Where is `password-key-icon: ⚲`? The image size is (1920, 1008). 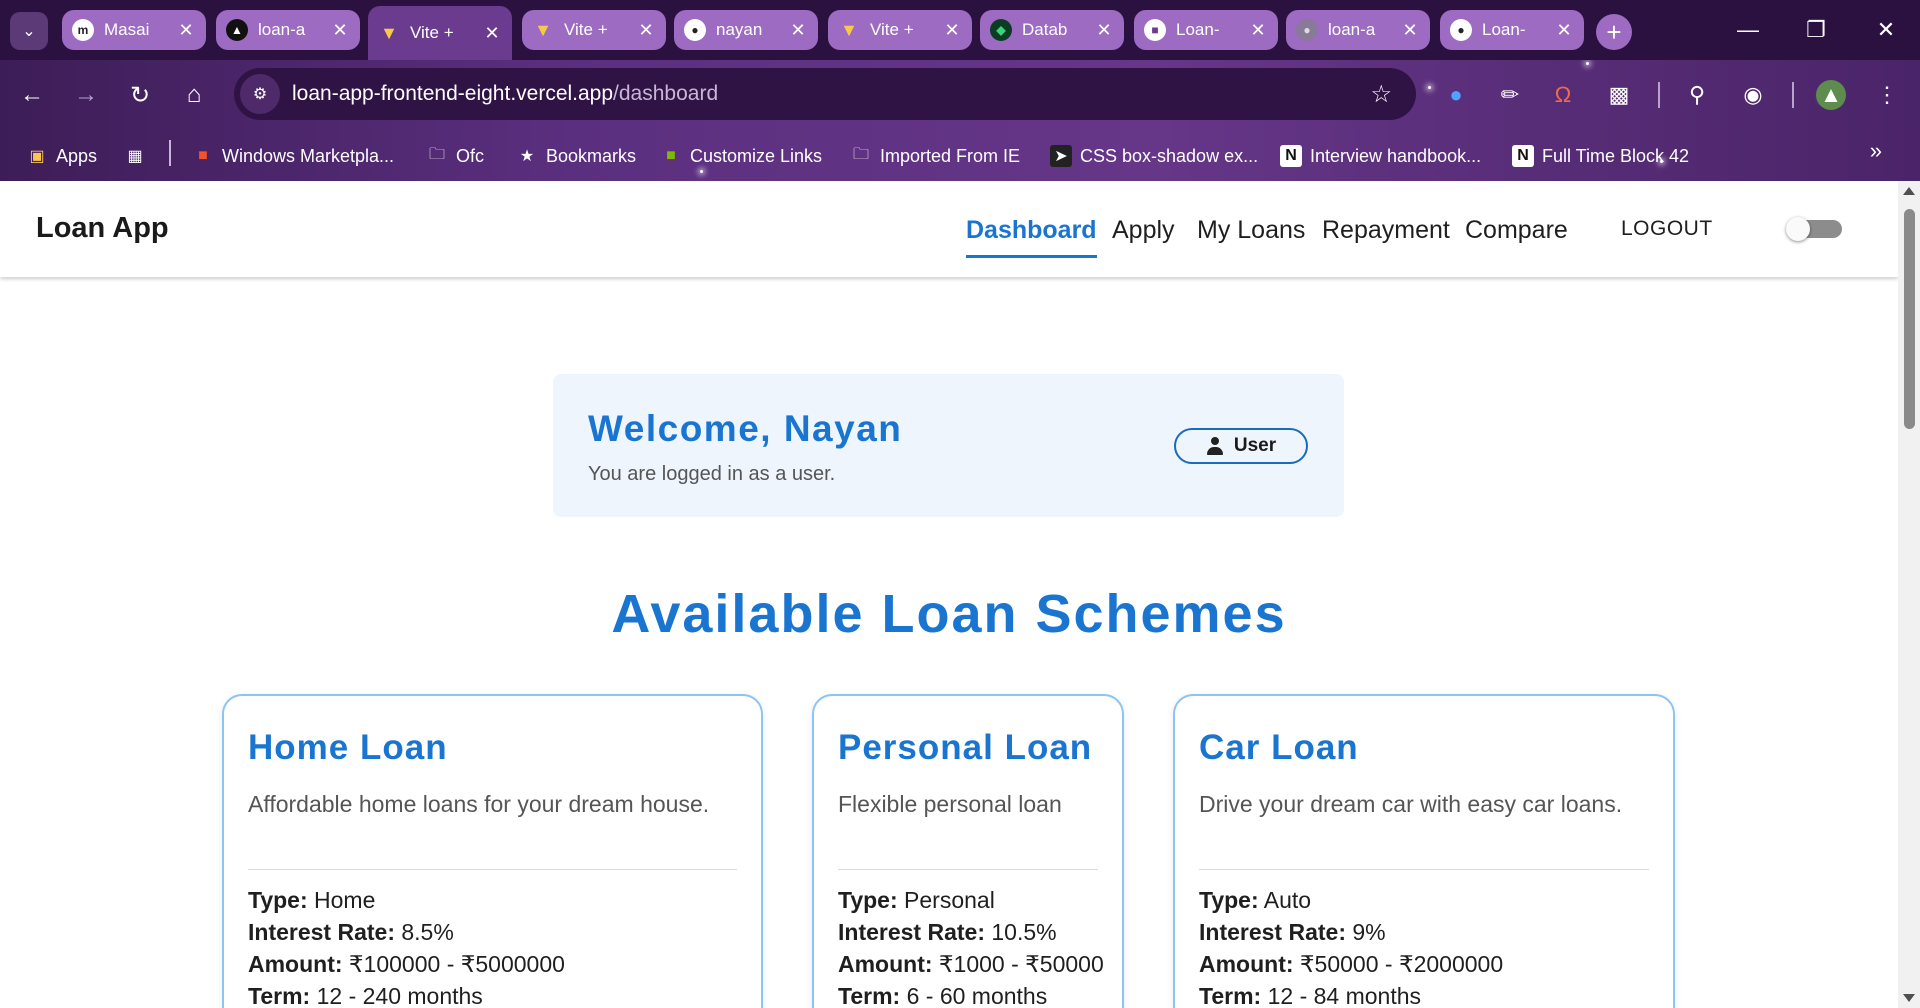 password-key-icon: ⚲ is located at coordinates (1697, 95).